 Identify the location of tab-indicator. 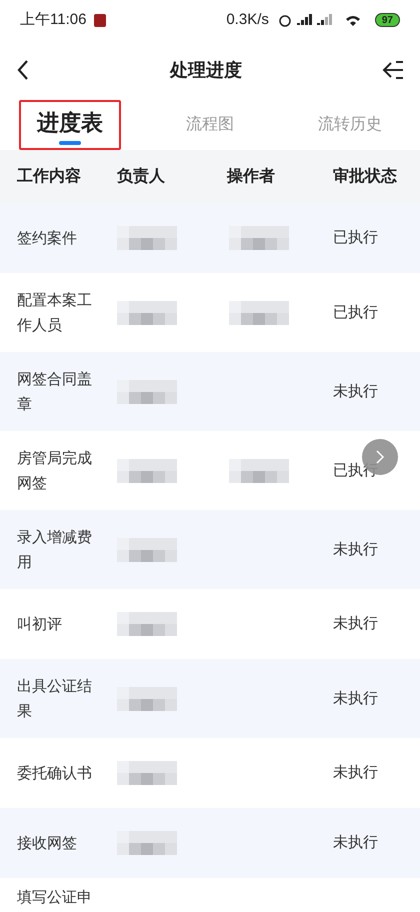
(70, 142).